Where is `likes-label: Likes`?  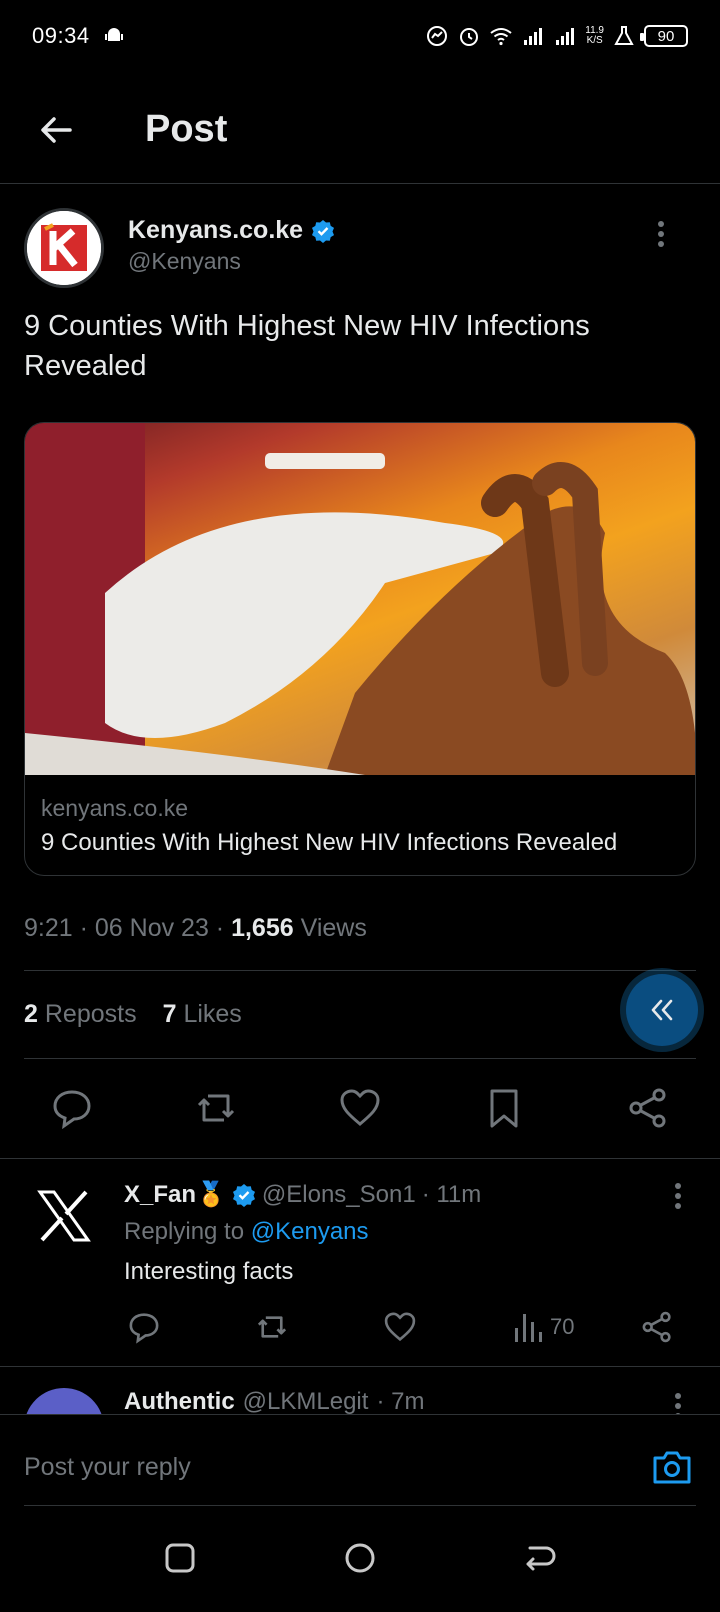
likes-label: Likes is located at coordinates (212, 1014).